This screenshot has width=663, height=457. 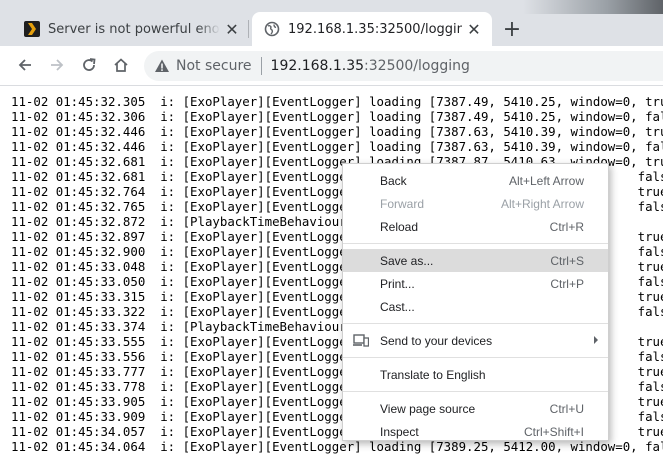 I want to click on omnibox-separator, so click(x=261, y=66).